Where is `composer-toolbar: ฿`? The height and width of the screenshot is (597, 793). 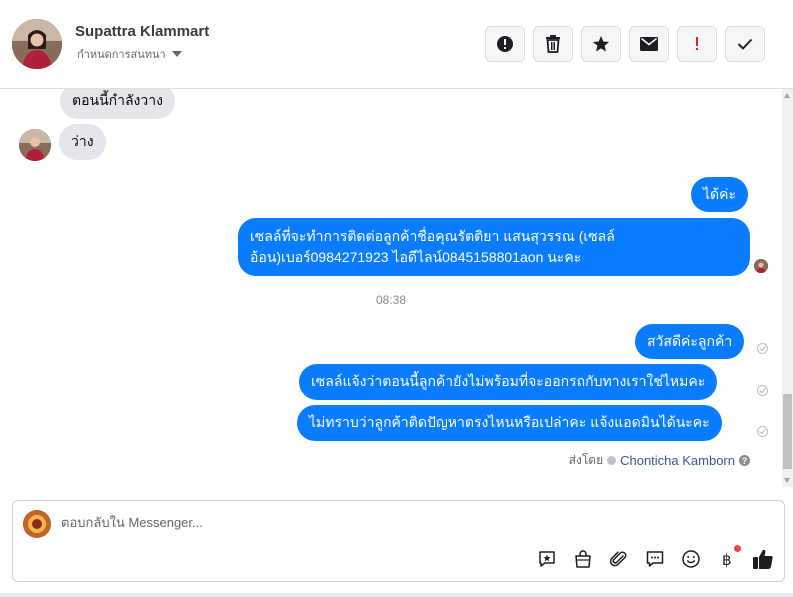
composer-toolbar: ฿ is located at coordinates (655, 558).